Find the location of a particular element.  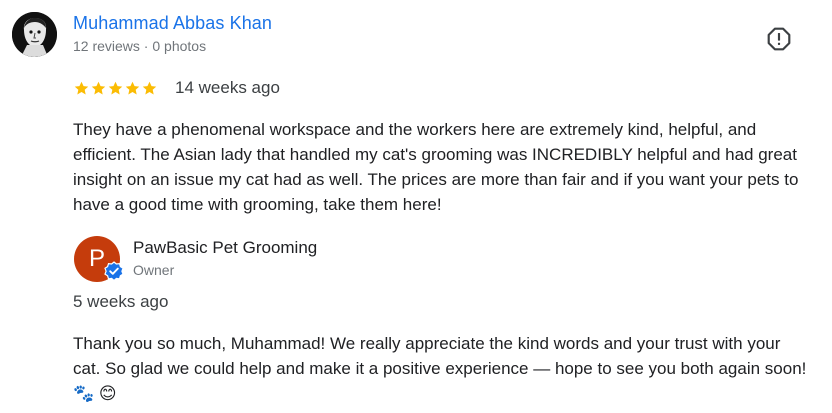

review-date: 14 weeks ago is located at coordinates (227, 87).